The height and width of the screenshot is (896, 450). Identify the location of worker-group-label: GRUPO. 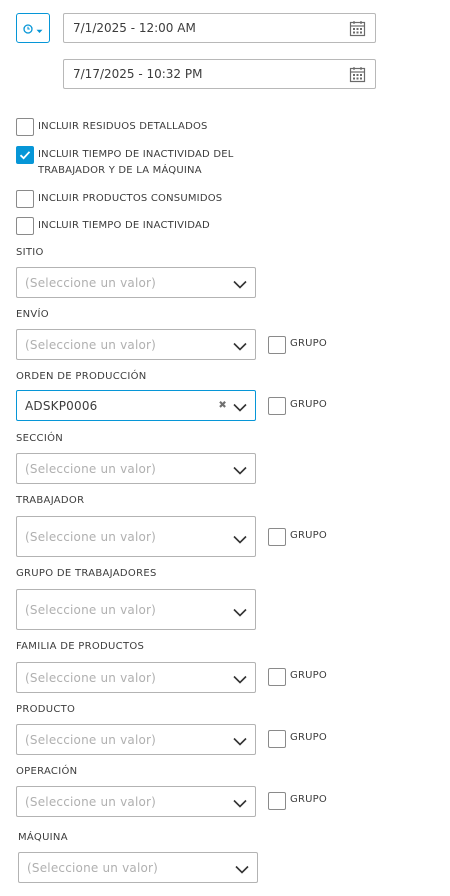
(308, 535).